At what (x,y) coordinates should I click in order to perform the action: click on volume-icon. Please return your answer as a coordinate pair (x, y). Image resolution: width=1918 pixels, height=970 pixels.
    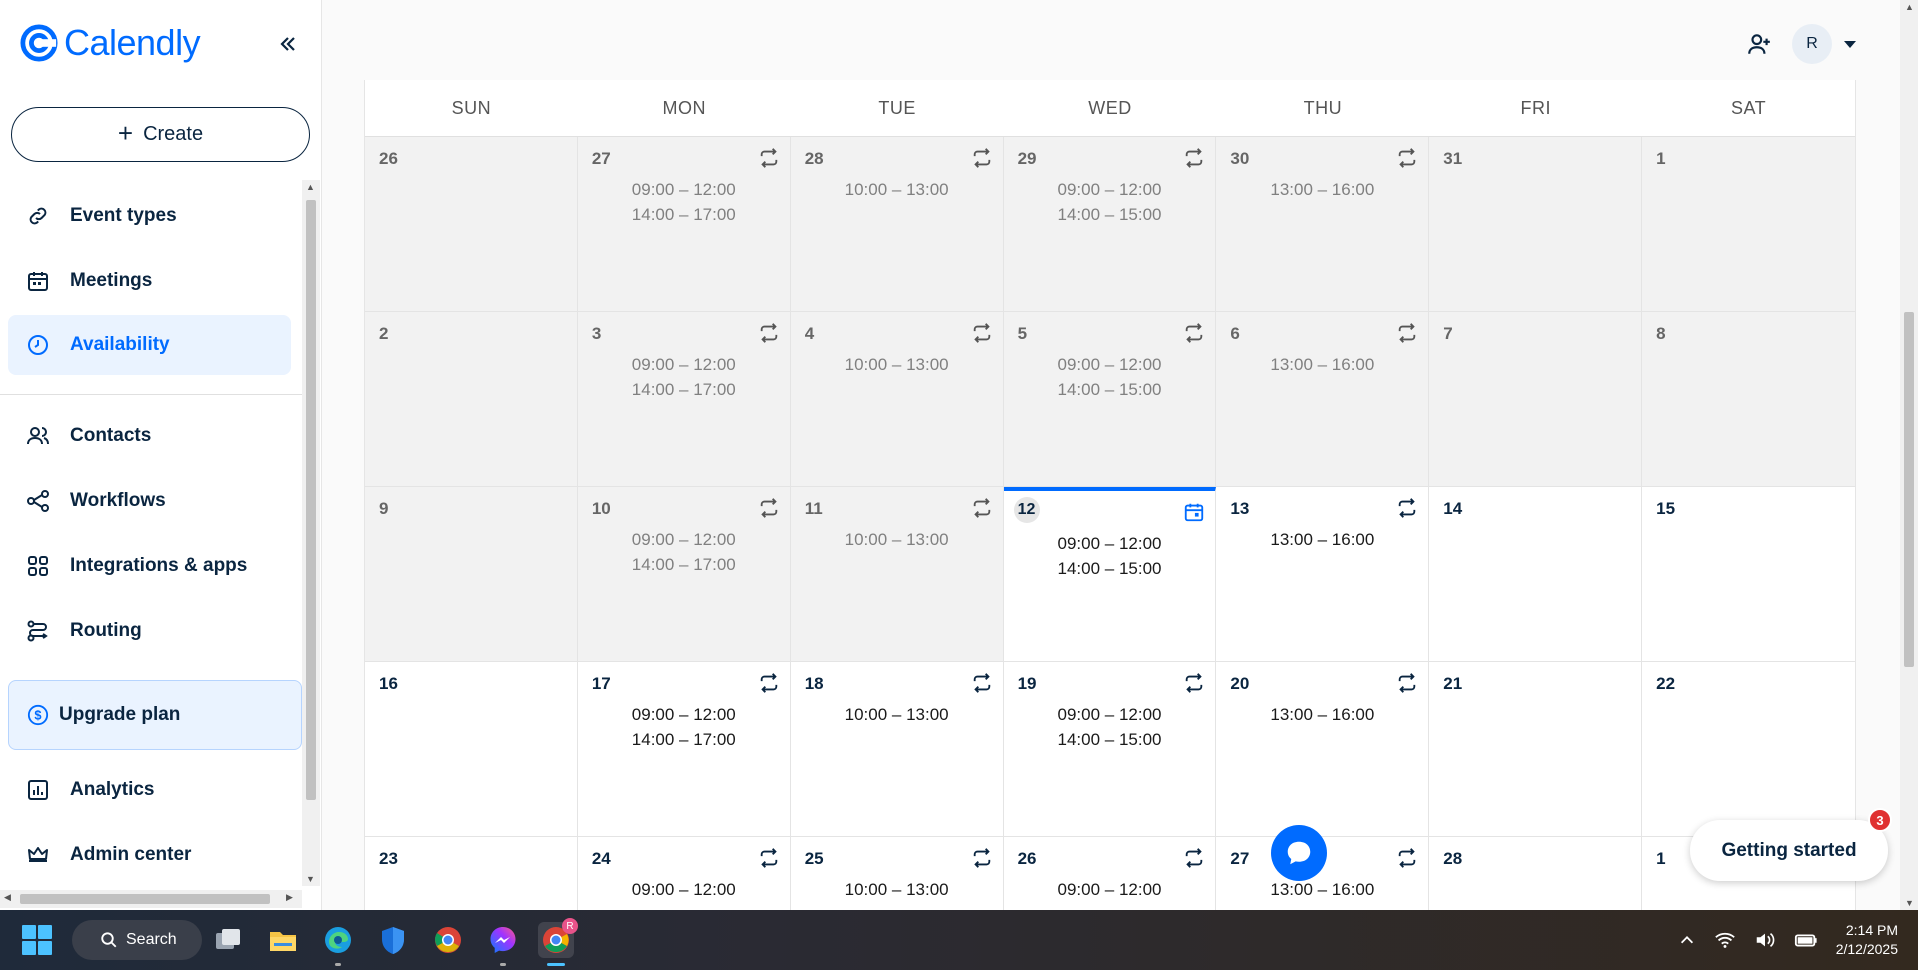
    Looking at the image, I should click on (1765, 940).